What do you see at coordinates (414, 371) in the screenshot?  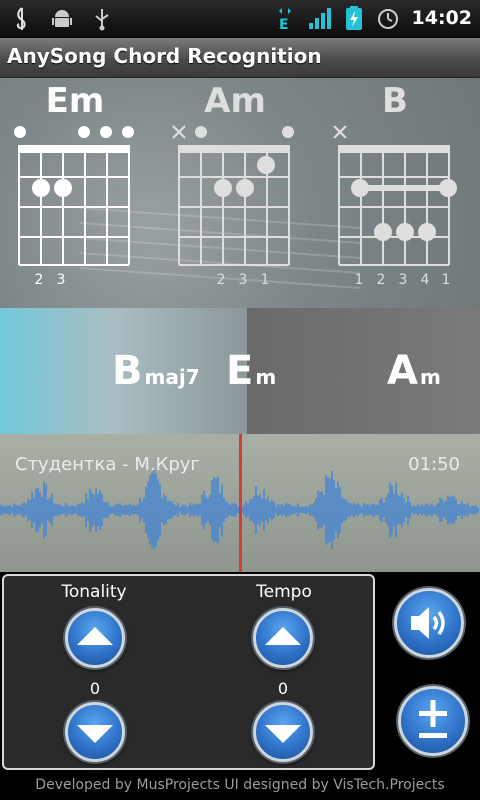 I see `progression-chord: Am` at bounding box center [414, 371].